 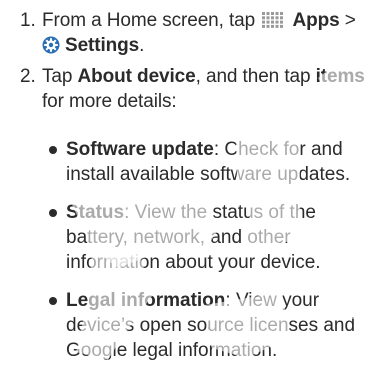 What do you see at coordinates (208, 174) in the screenshot?
I see `bullet-line: install available software updates.` at bounding box center [208, 174].